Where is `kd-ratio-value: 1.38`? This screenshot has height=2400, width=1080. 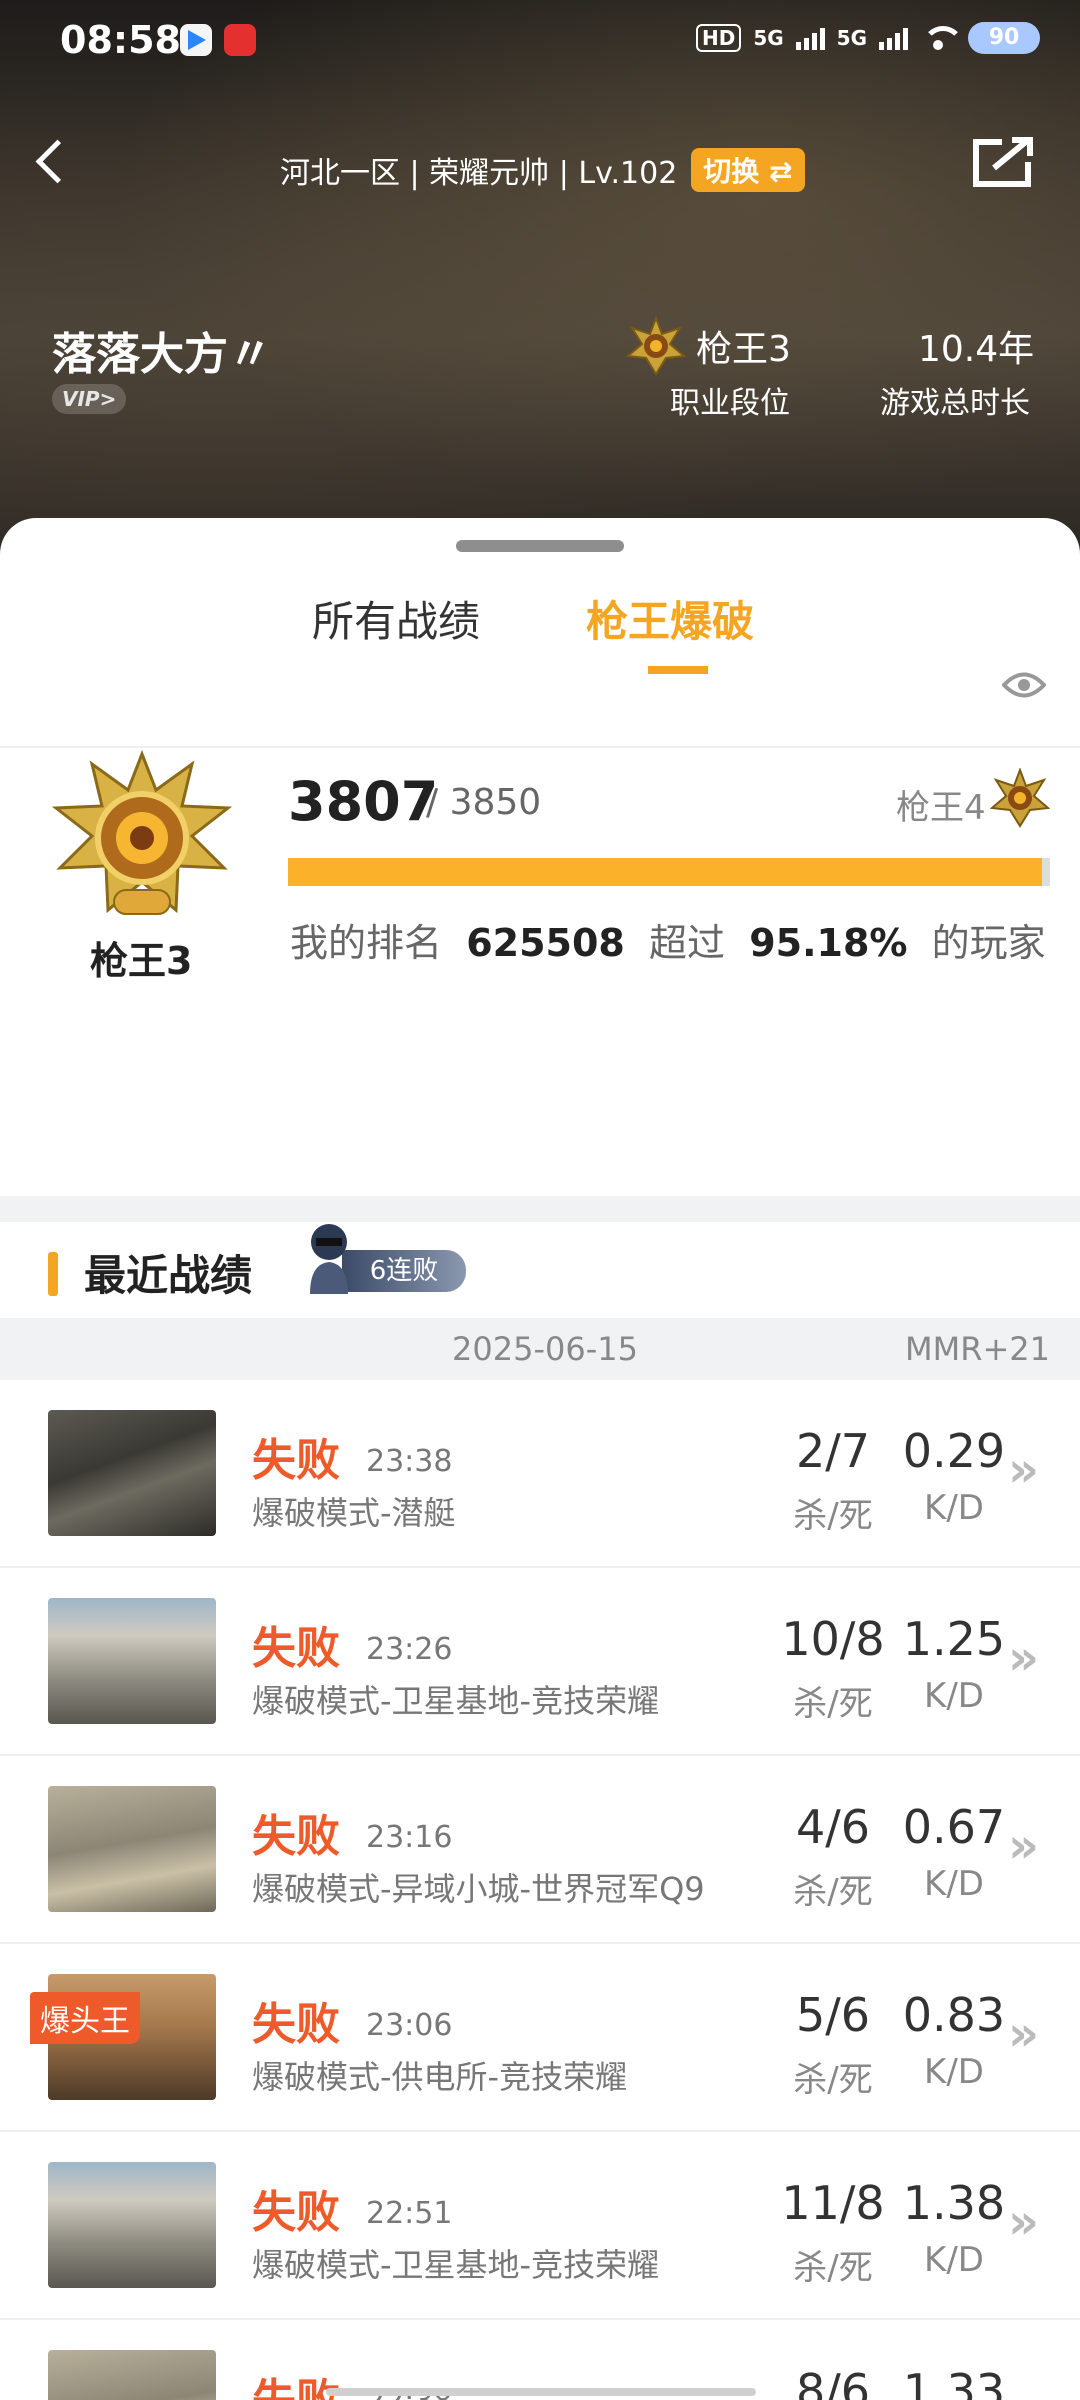
kd-ratio-value: 1.38 is located at coordinates (954, 2203).